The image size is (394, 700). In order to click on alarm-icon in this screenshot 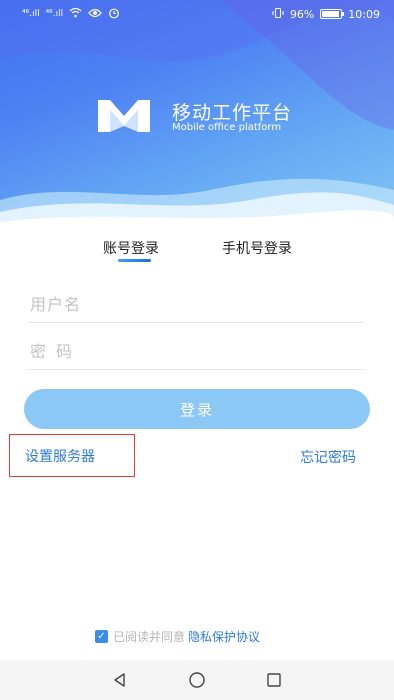, I will do `click(114, 14)`.